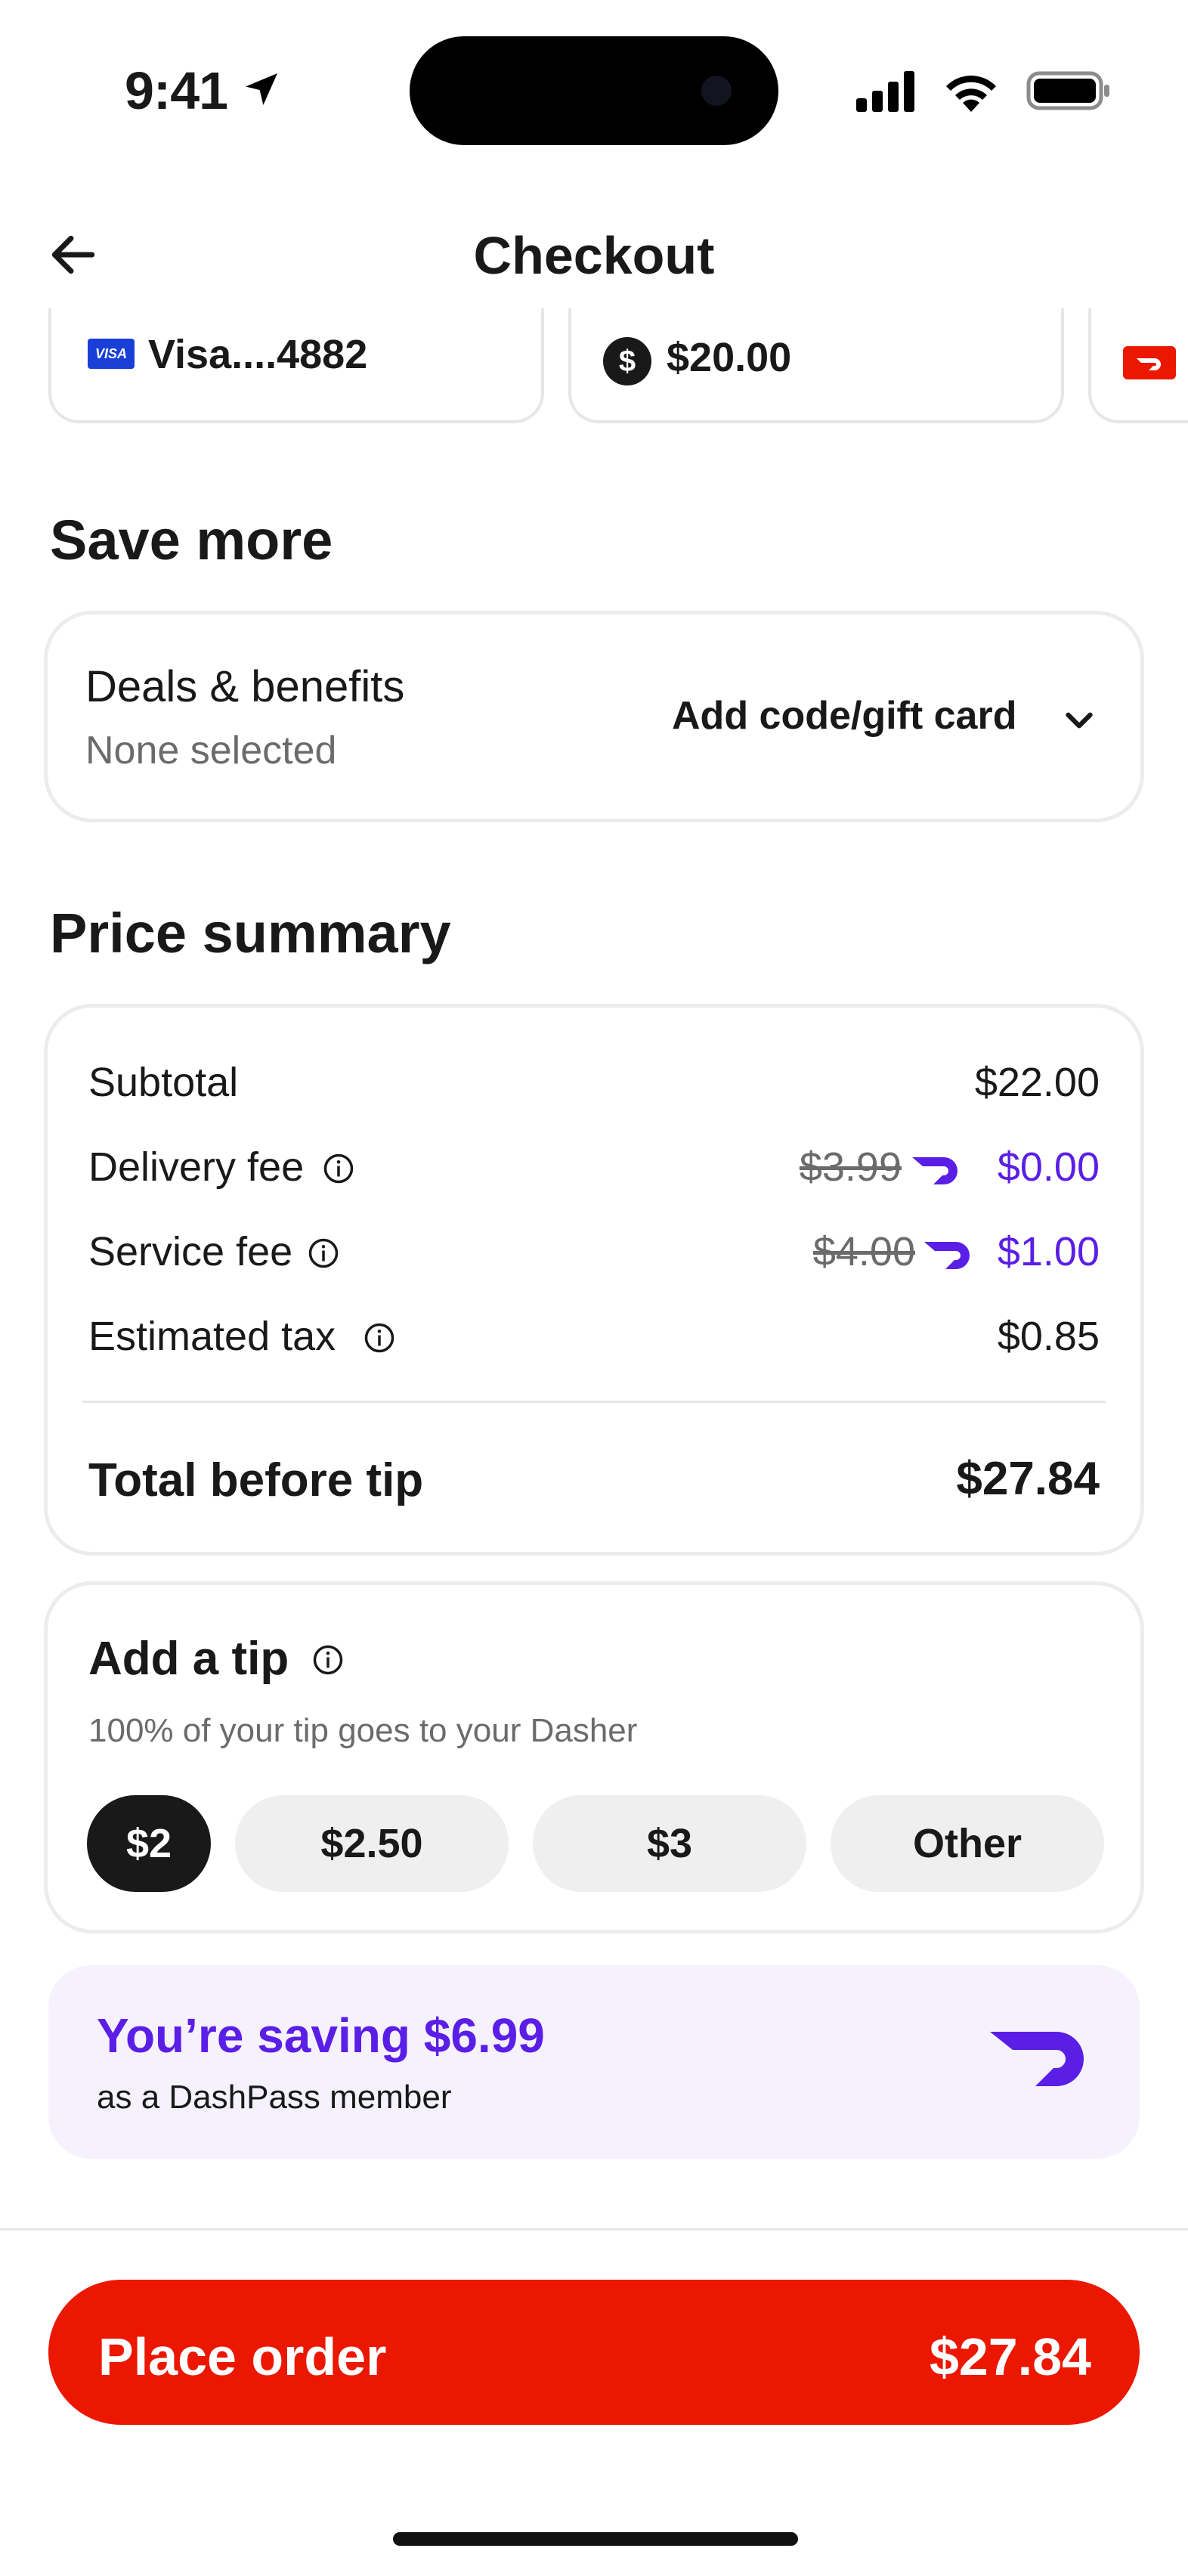 This screenshot has width=1188, height=2576. What do you see at coordinates (627, 361) in the screenshot?
I see `dollar-circle-icon: $` at bounding box center [627, 361].